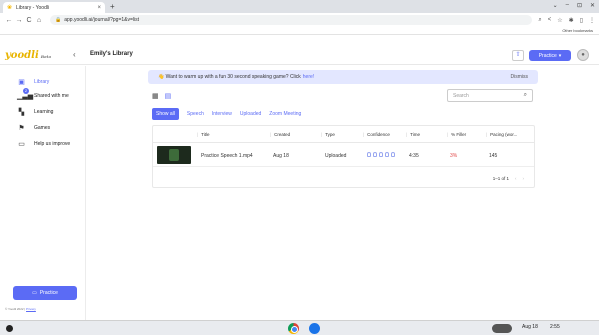  What do you see at coordinates (461, 95) in the screenshot?
I see `search-placeholder: Search` at bounding box center [461, 95].